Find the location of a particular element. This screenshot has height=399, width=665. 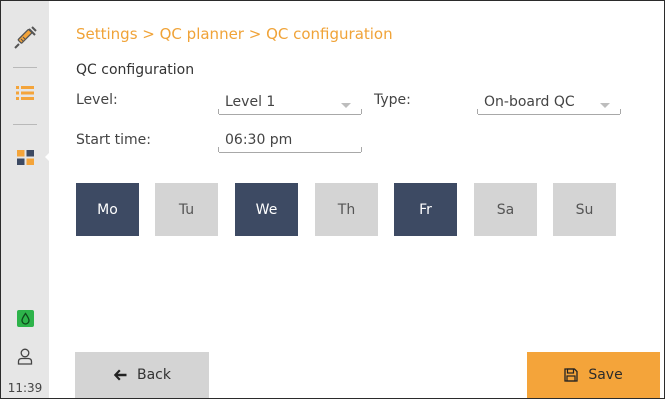

page-title: QC configuration is located at coordinates (135, 70).